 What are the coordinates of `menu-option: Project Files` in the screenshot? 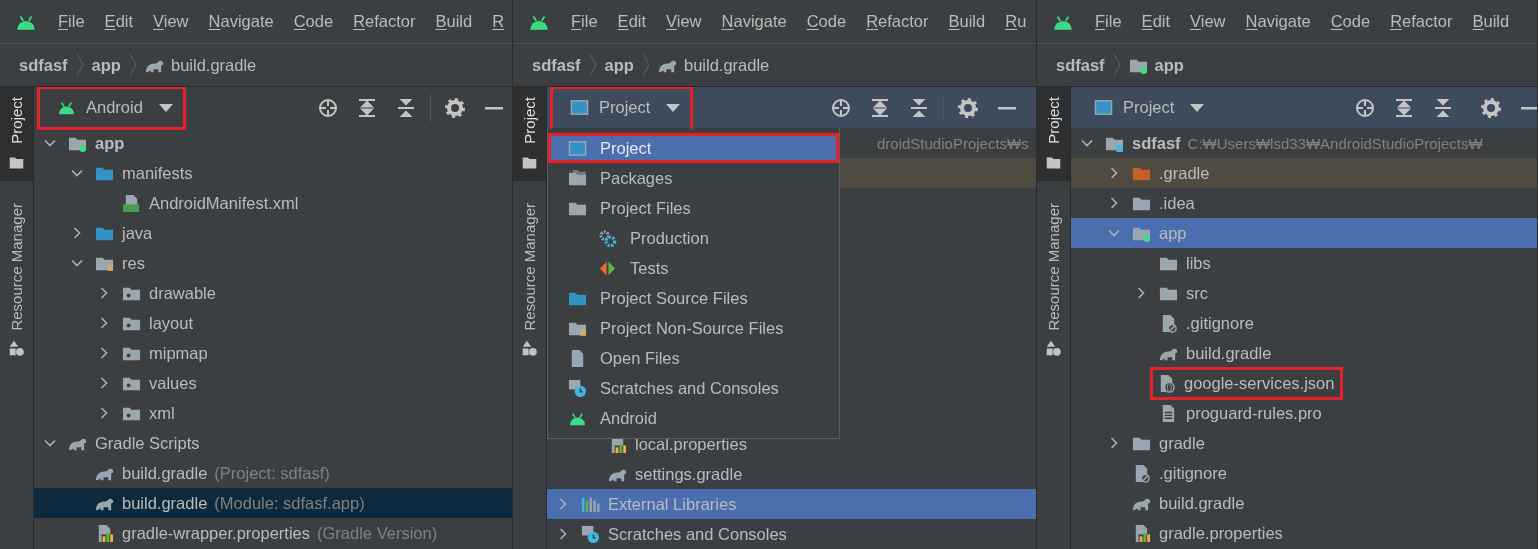 It's located at (693, 208).